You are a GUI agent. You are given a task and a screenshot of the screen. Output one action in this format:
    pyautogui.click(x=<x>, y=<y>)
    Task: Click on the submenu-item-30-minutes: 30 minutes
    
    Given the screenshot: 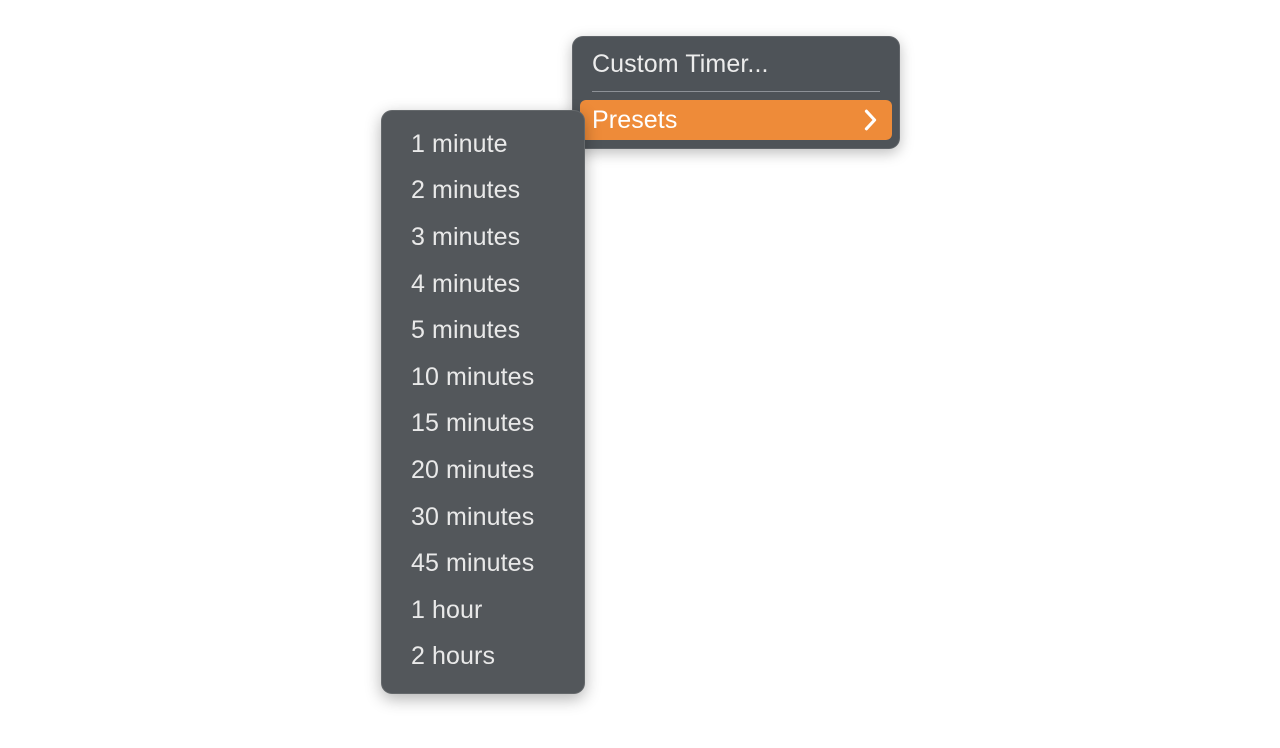 What is the action you would take?
    pyautogui.click(x=483, y=517)
    